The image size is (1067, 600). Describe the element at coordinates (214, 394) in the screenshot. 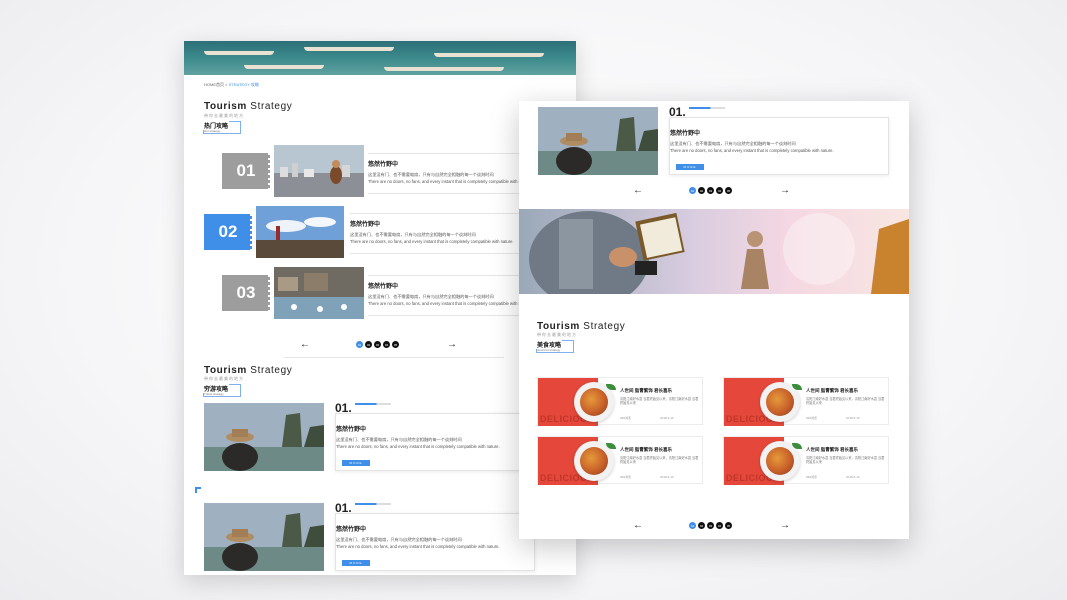

I see `tag-label-en: Travel strategy` at that location.